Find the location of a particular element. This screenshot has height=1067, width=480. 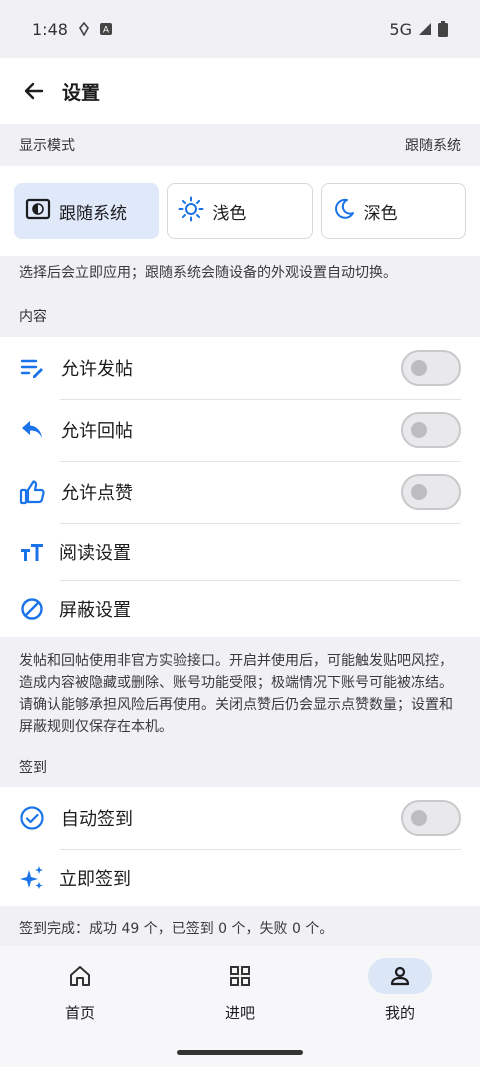

signin-header: 签到 is located at coordinates (240, 767).